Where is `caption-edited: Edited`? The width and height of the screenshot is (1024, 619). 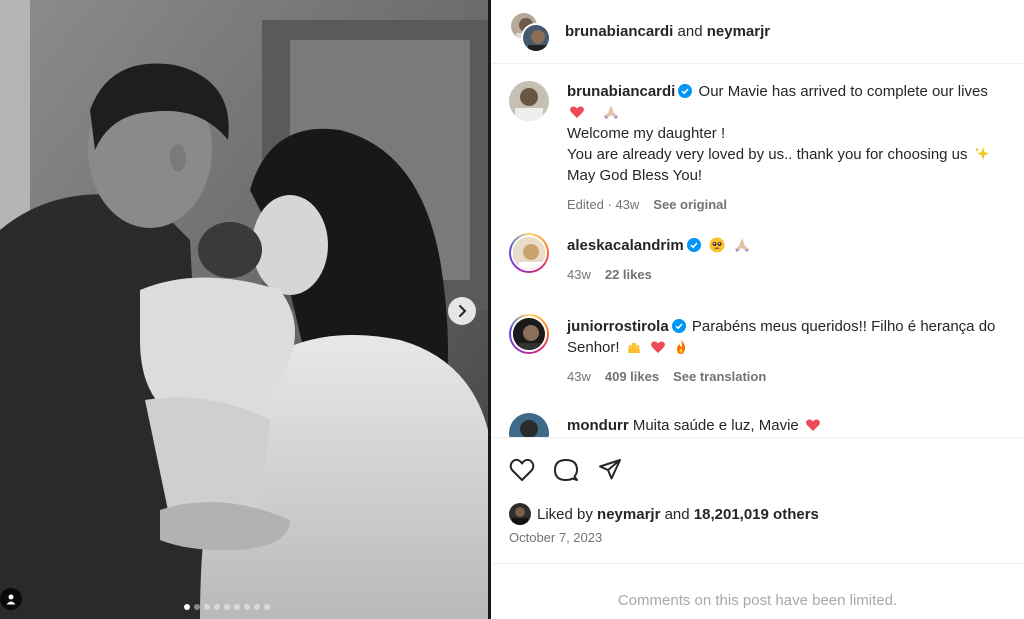 caption-edited: Edited is located at coordinates (585, 204).